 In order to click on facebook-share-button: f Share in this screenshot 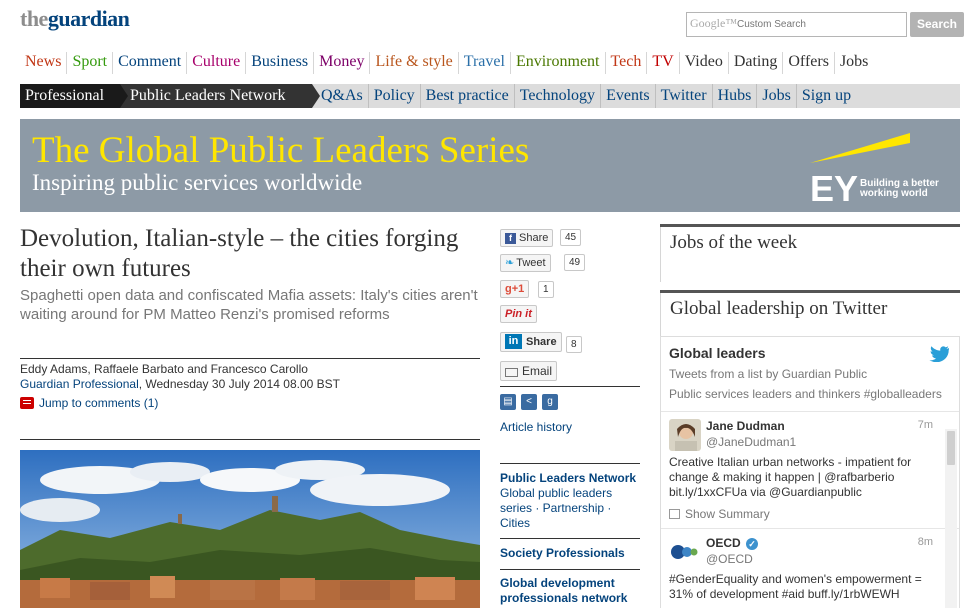, I will do `click(527, 238)`.